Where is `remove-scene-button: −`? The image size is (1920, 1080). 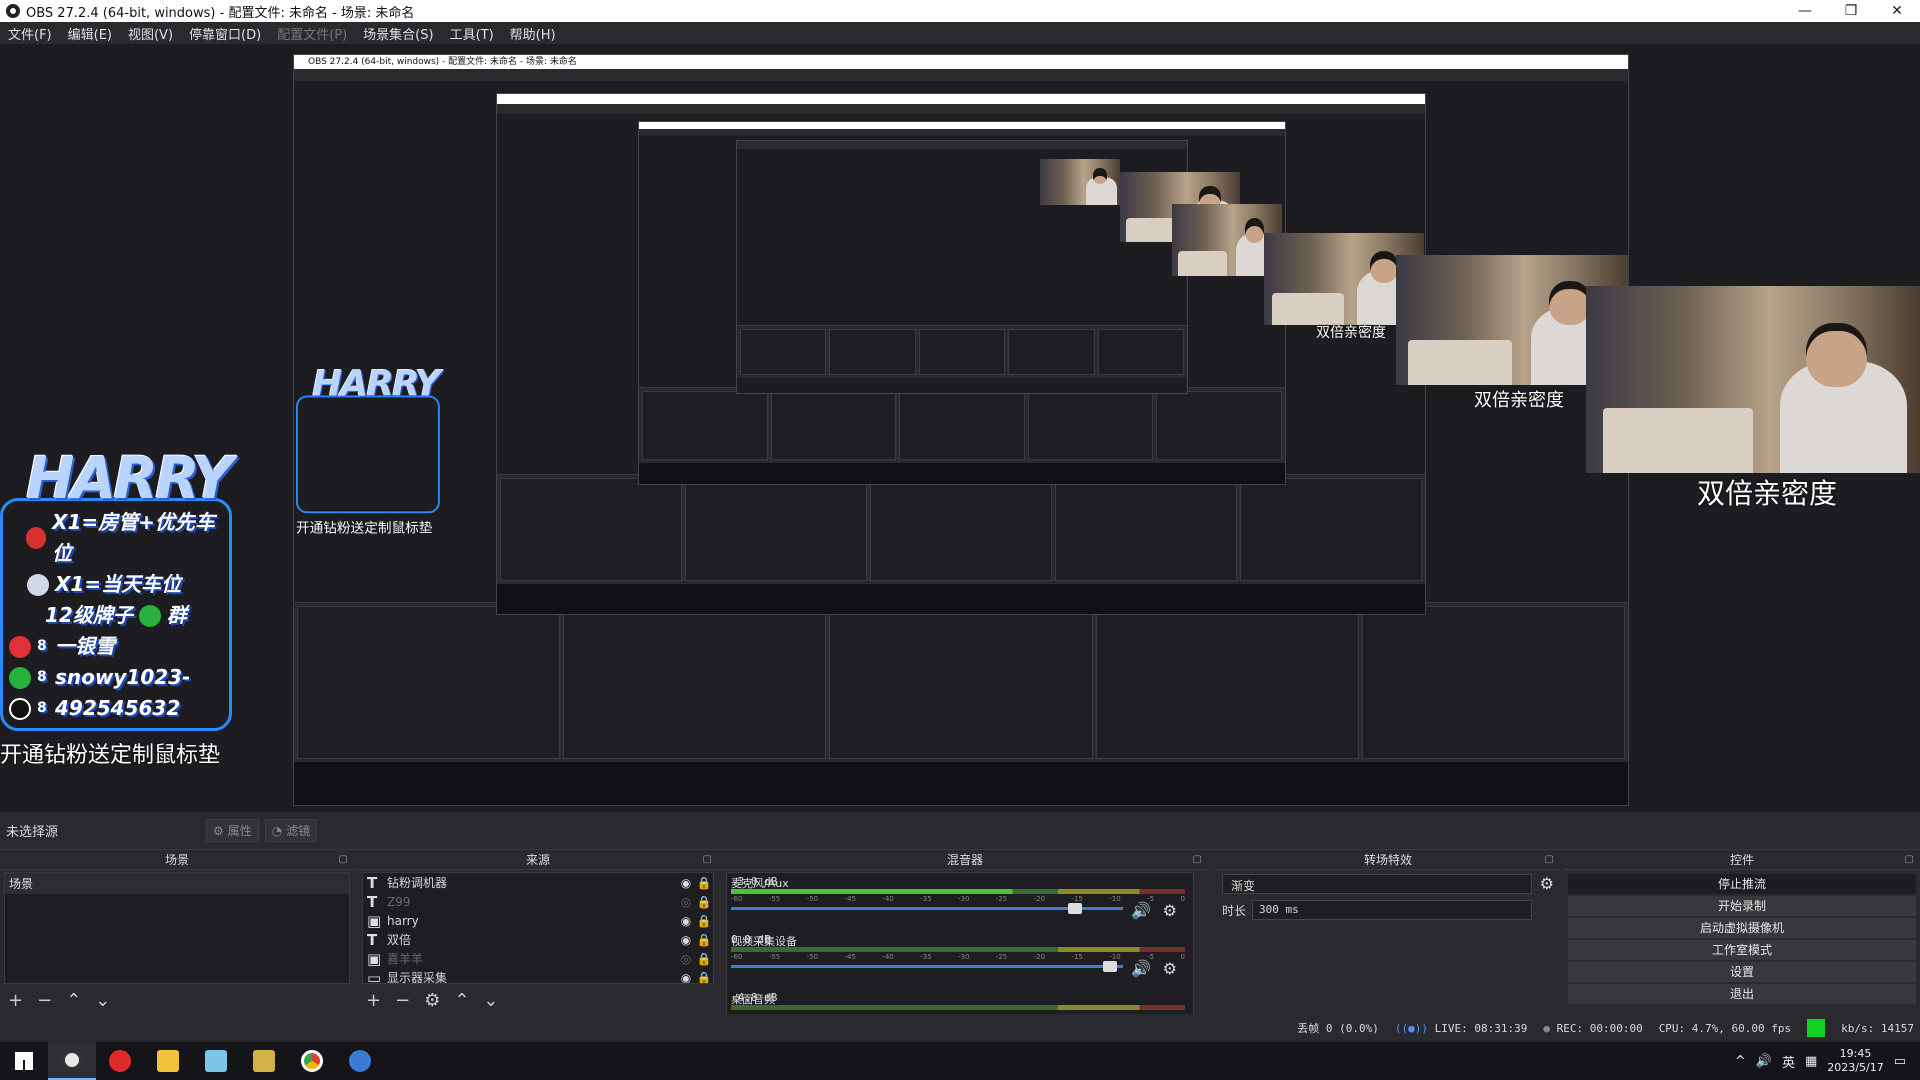
remove-scene-button: − is located at coordinates (44, 1000).